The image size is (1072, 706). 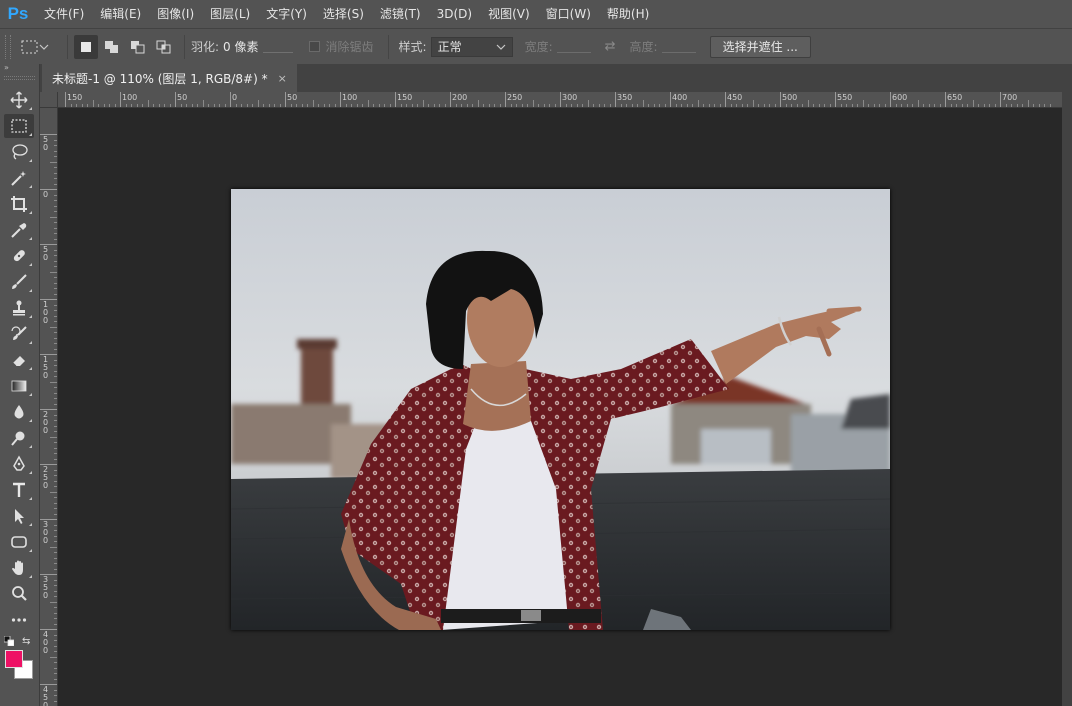 What do you see at coordinates (282, 78) in the screenshot?
I see `close-icon: ×` at bounding box center [282, 78].